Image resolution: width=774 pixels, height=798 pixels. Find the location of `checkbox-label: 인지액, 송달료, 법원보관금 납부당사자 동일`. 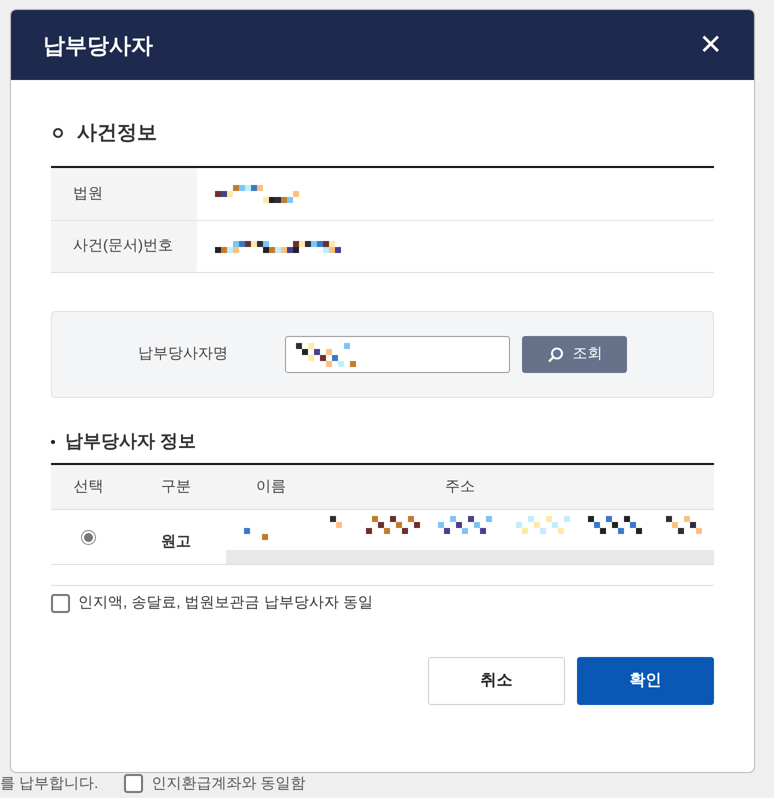

checkbox-label: 인지액, 송달료, 법원보관금 납부당사자 동일 is located at coordinates (226, 603).